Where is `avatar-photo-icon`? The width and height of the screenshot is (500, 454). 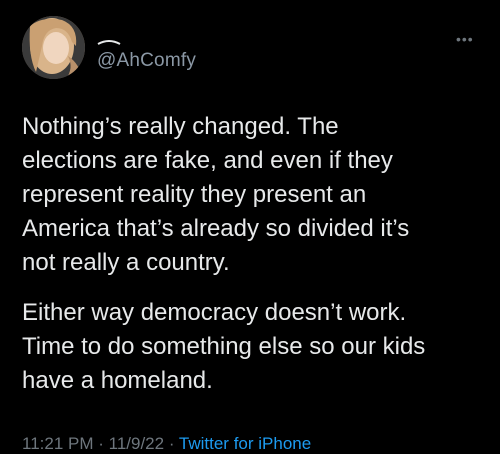
avatar-photo-icon is located at coordinates (53, 47).